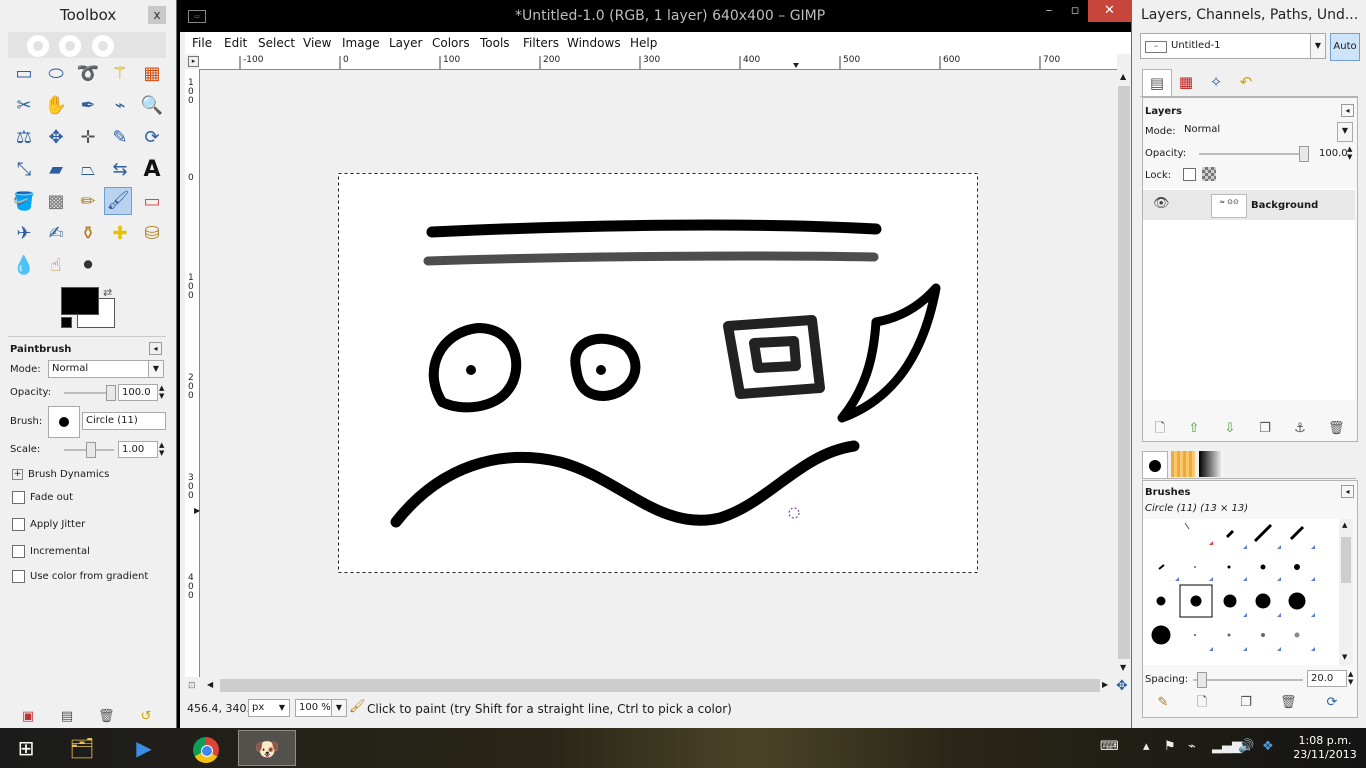 The image size is (1366, 768). What do you see at coordinates (106, 717) in the screenshot?
I see `delete-options-icon: 🗑` at bounding box center [106, 717].